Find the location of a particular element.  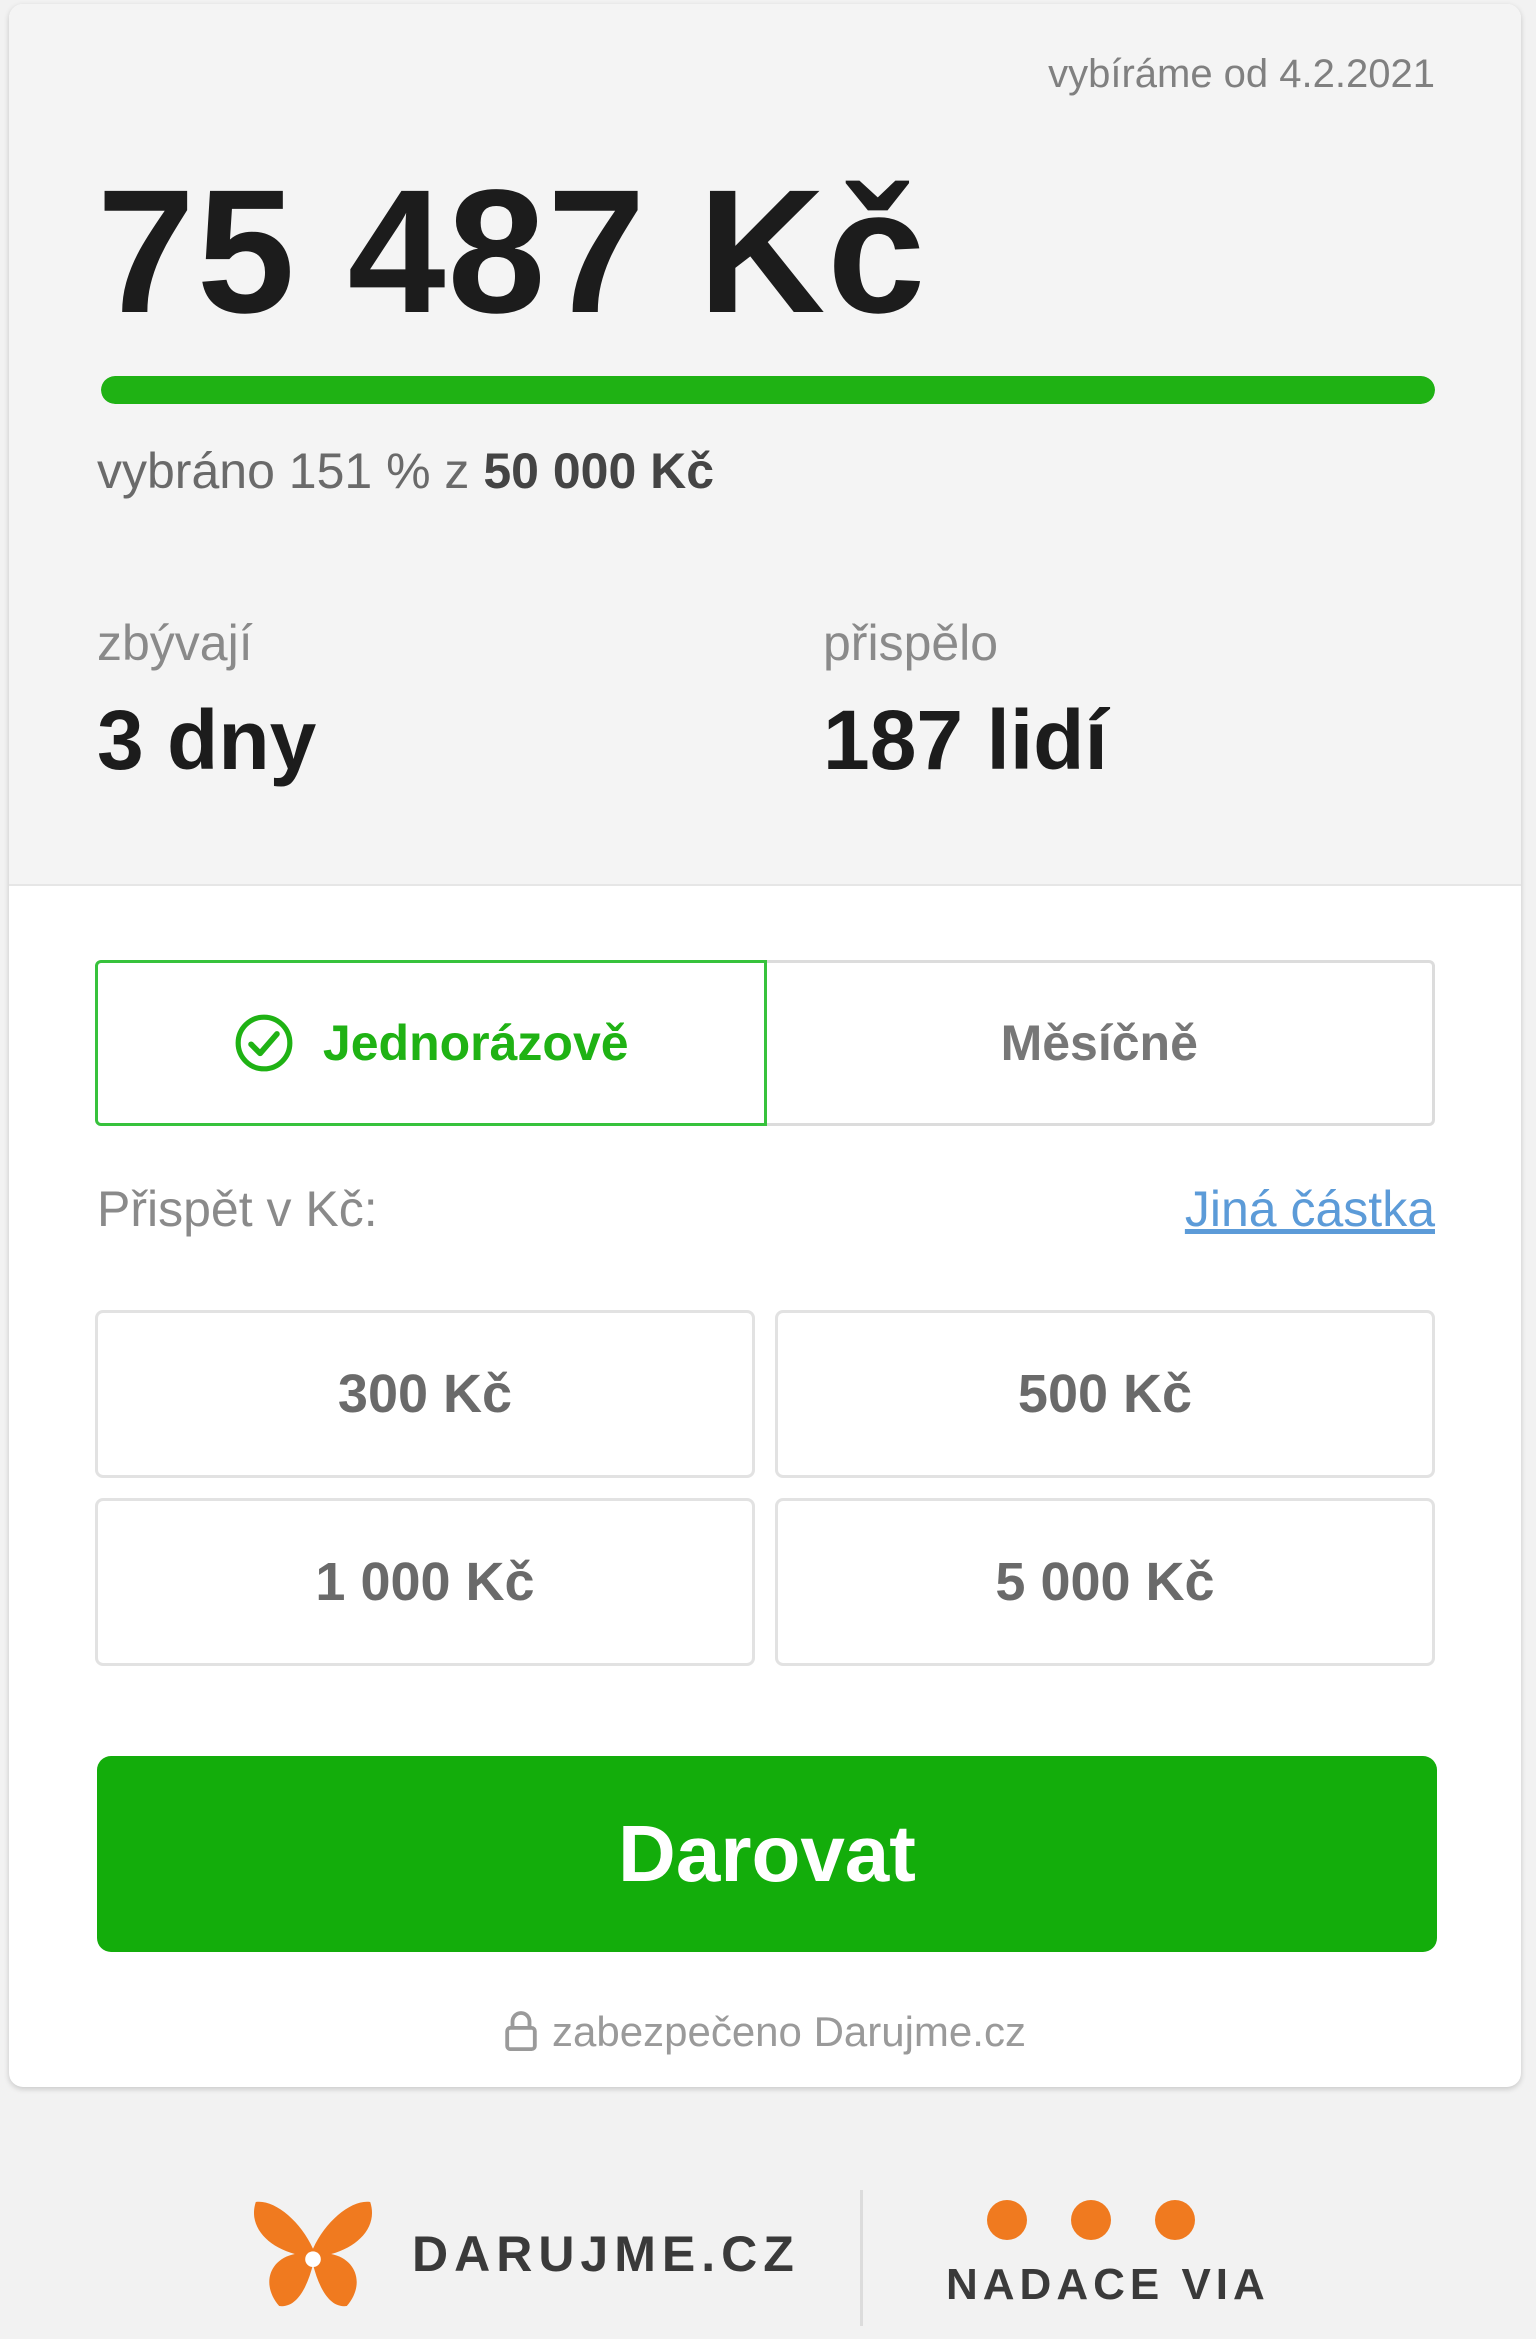

contribute-label: Přispět v Kč: is located at coordinates (237, 1209).